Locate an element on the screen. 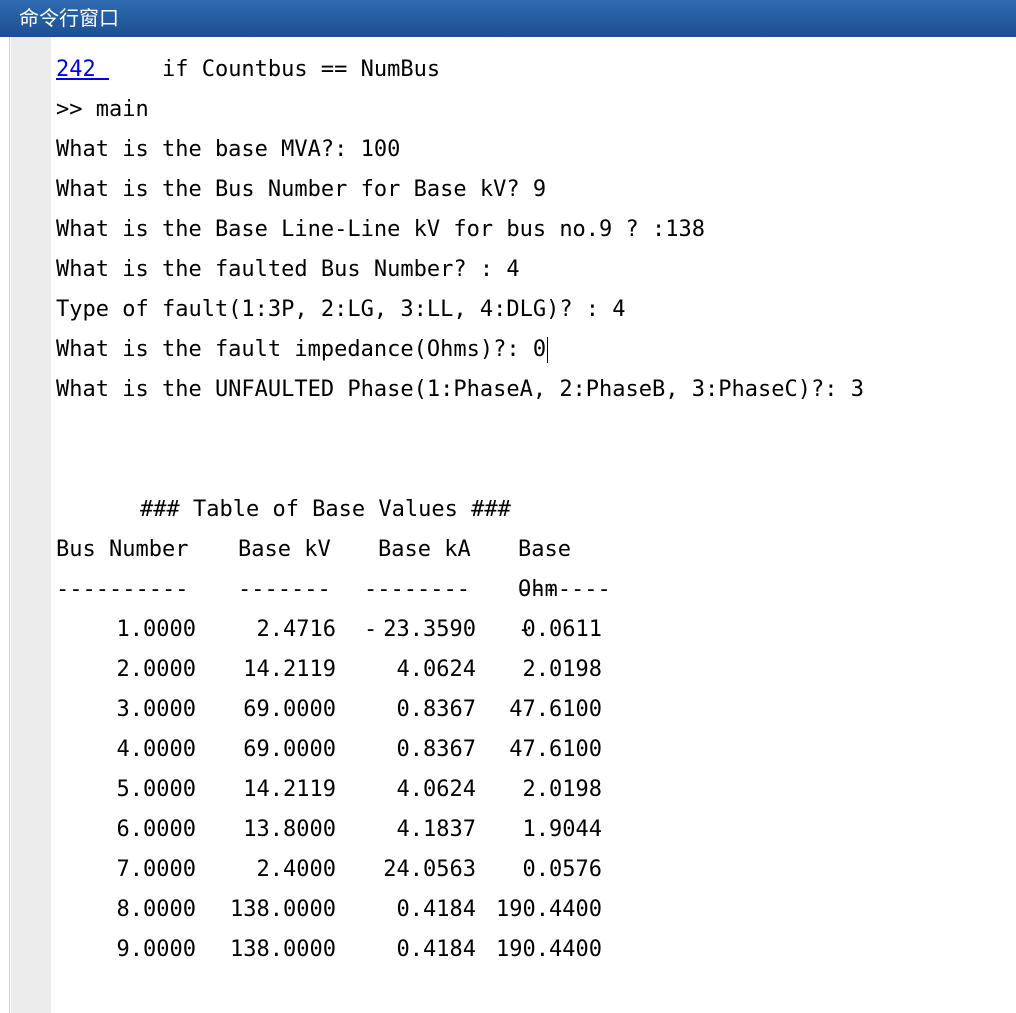  table-header-row: Bus Number Base kV Base kA Base Ohm is located at coordinates (531, 566).